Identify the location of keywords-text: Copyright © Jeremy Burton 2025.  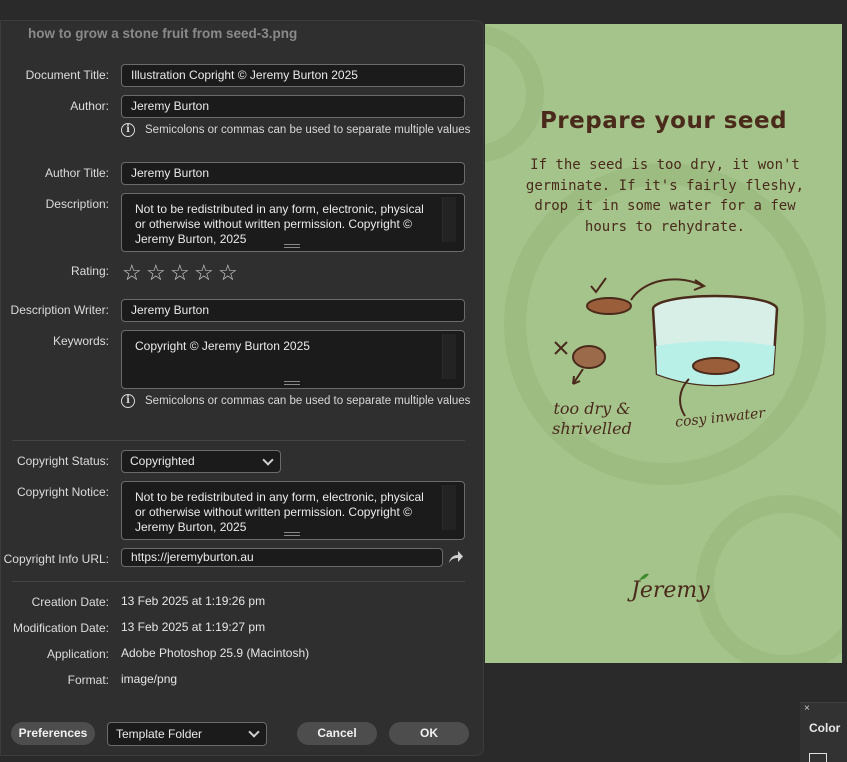
(222, 346).